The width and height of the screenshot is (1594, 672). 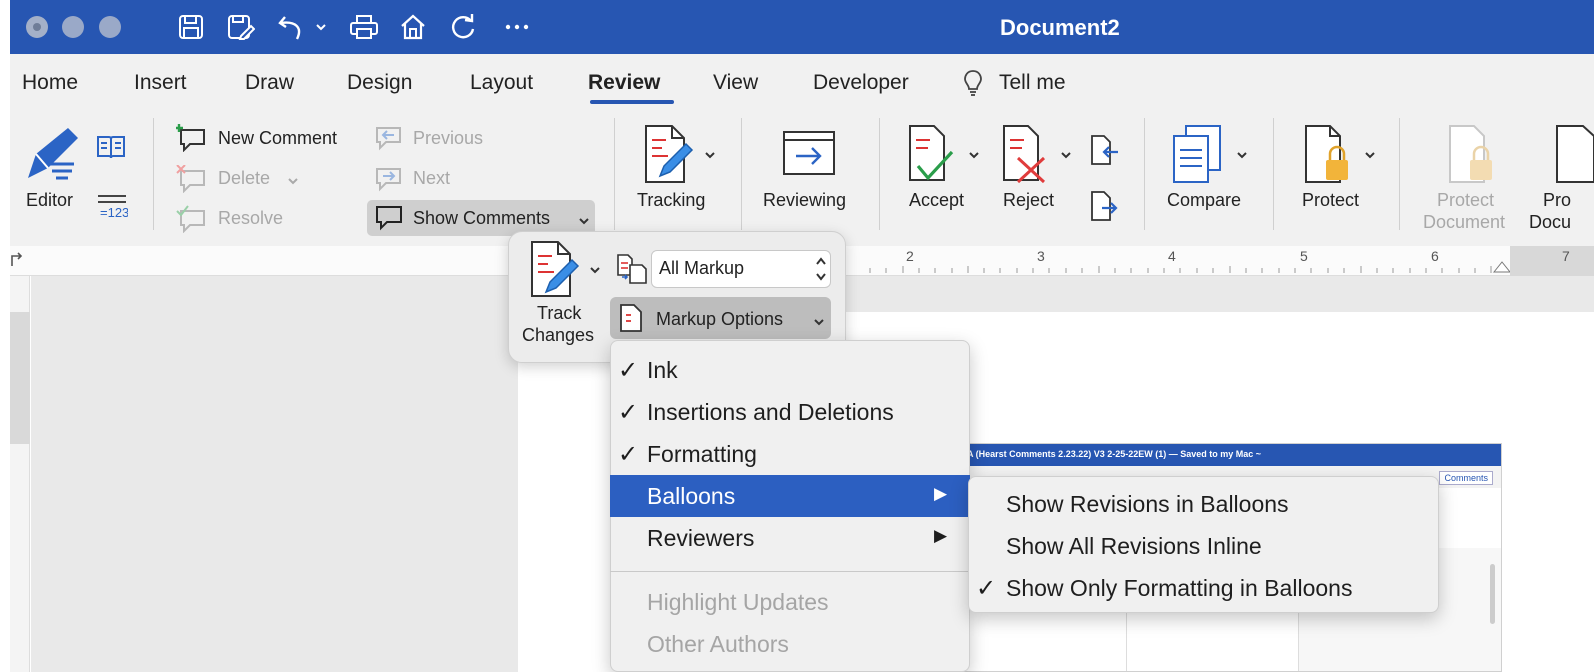 I want to click on accept-icon, so click(x=932, y=156).